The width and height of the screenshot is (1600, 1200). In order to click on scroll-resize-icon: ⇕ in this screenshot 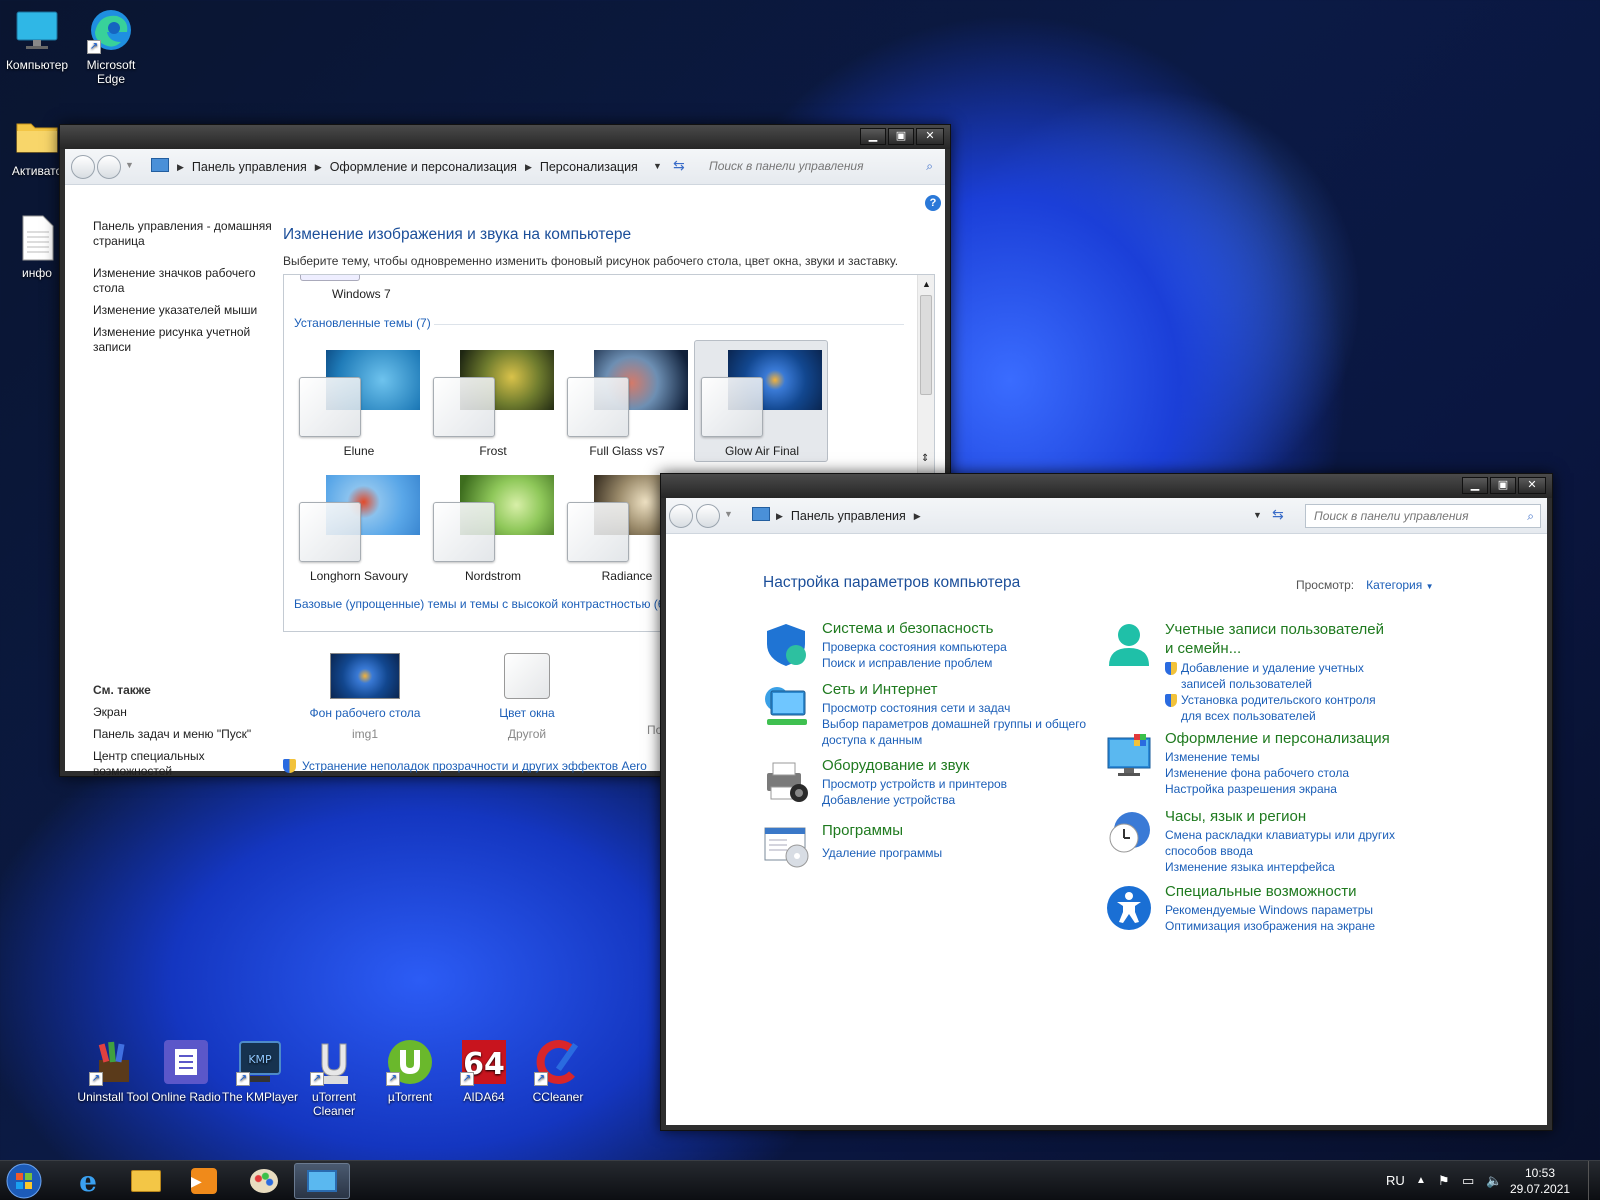, I will do `click(925, 458)`.